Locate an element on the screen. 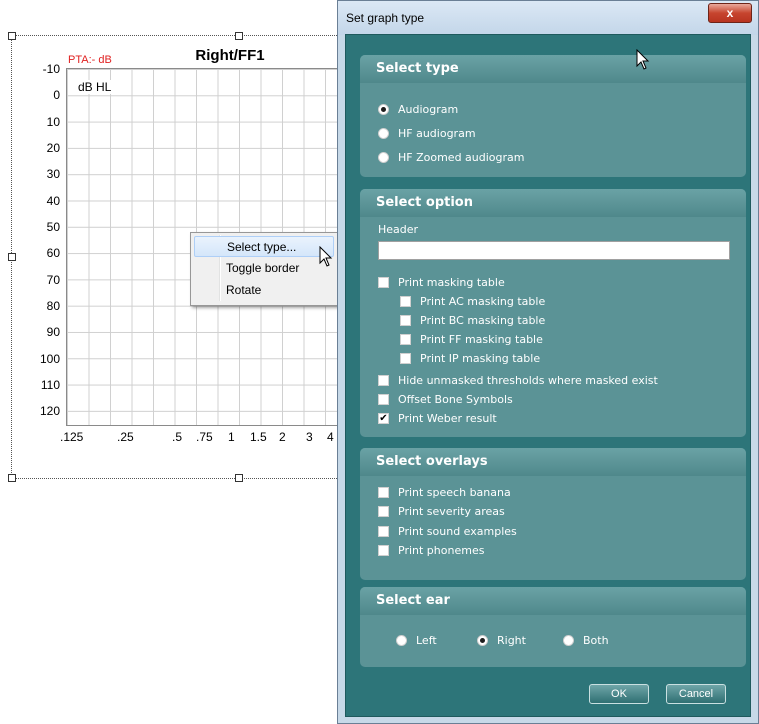 This screenshot has height=724, width=759. y-tick: -10 is located at coordinates (51, 69).